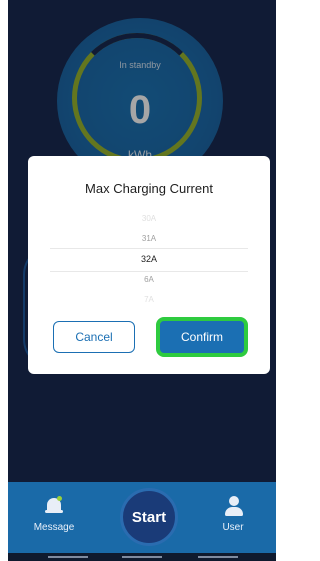 The height and width of the screenshot is (561, 320). What do you see at coordinates (142, 557) in the screenshot?
I see `nav-home-indicator` at bounding box center [142, 557].